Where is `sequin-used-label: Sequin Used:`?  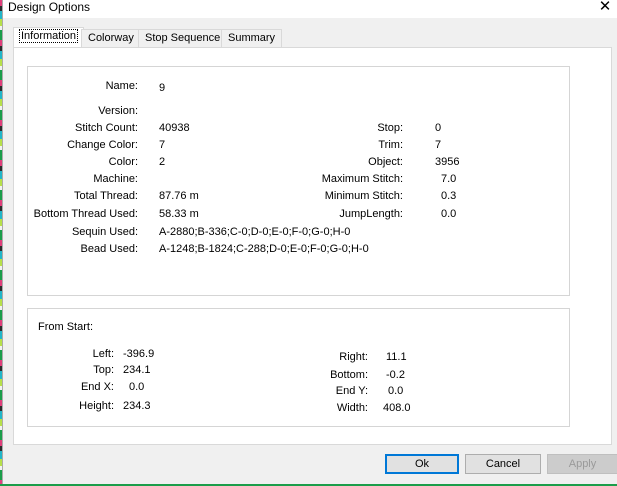
sequin-used-label: Sequin Used: is located at coordinates (104, 232).